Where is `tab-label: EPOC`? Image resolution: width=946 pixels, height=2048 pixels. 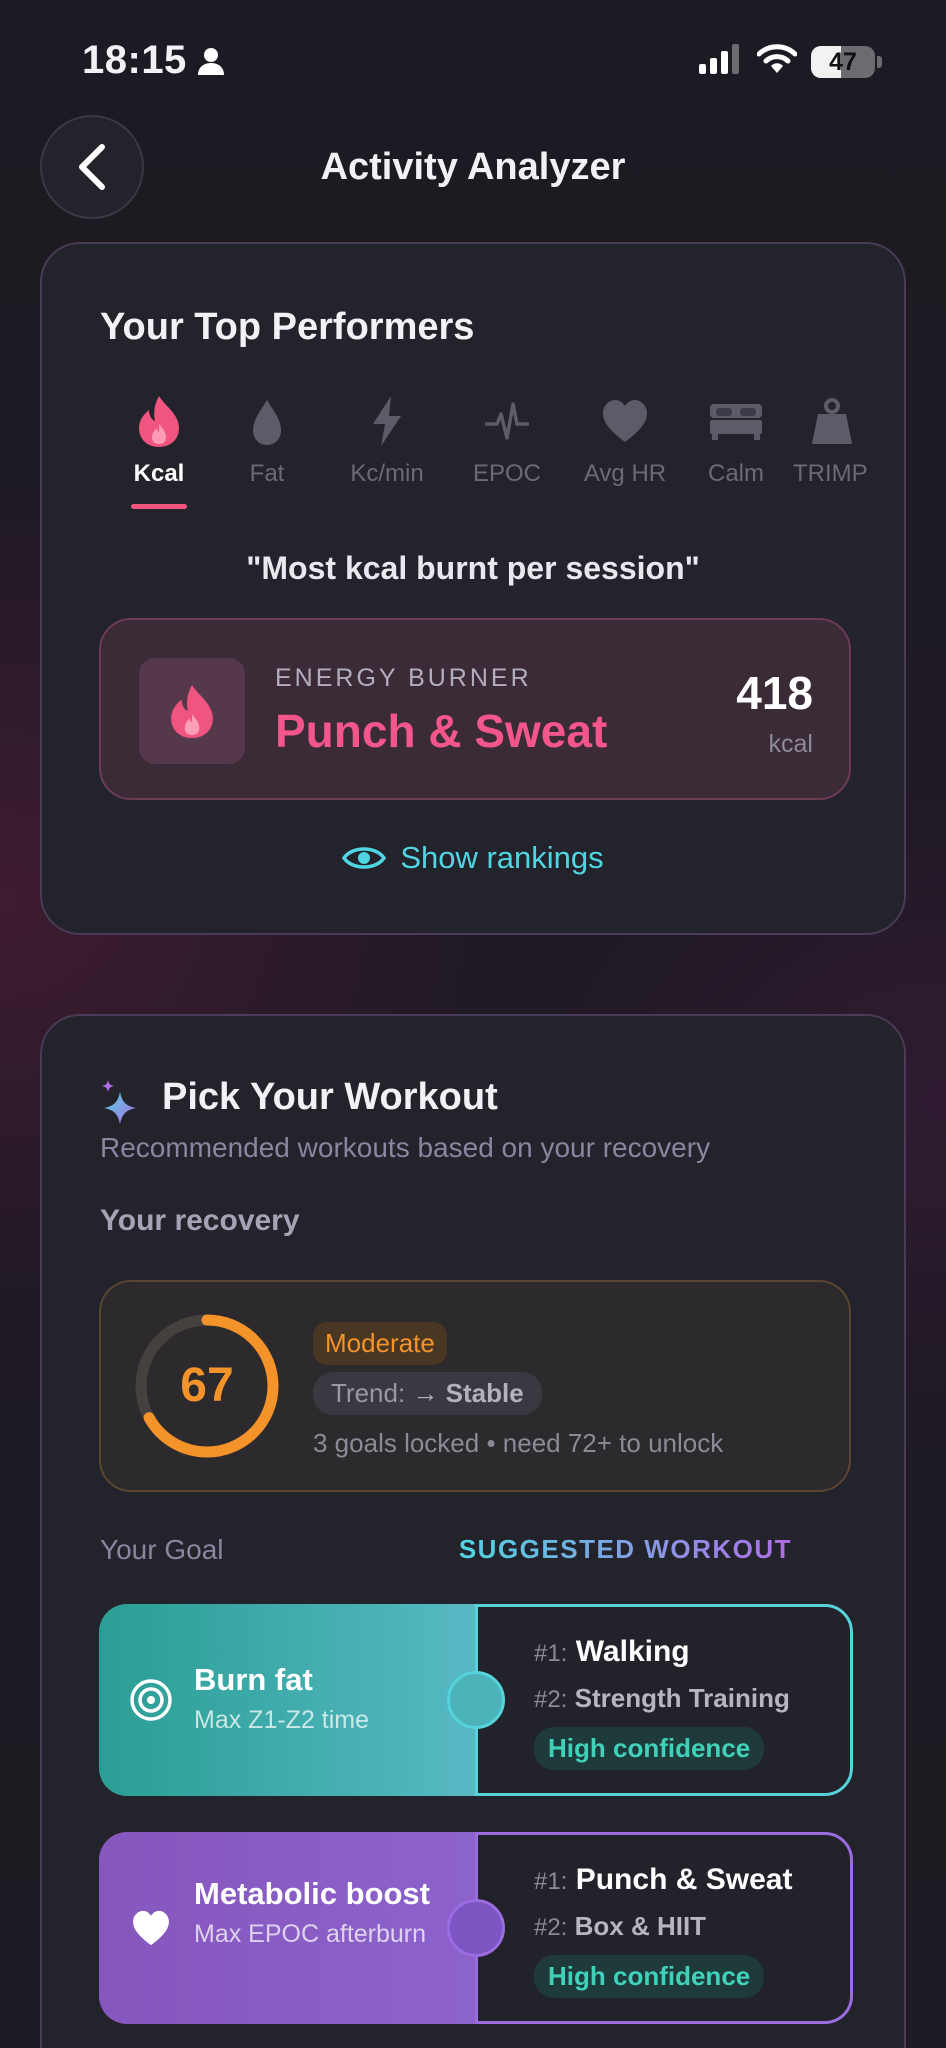 tab-label: EPOC is located at coordinates (506, 473).